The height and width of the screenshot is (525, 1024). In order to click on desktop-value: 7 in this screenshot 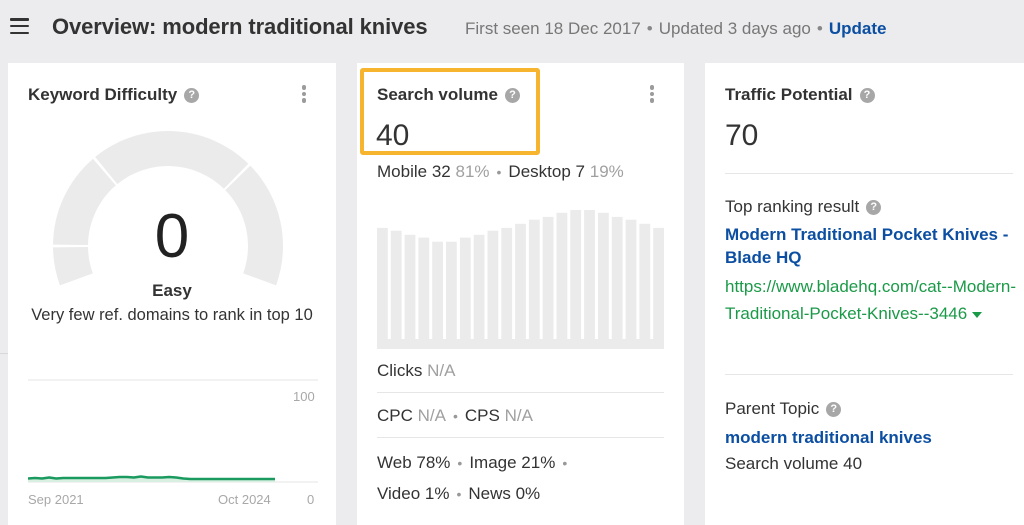, I will do `click(580, 171)`.